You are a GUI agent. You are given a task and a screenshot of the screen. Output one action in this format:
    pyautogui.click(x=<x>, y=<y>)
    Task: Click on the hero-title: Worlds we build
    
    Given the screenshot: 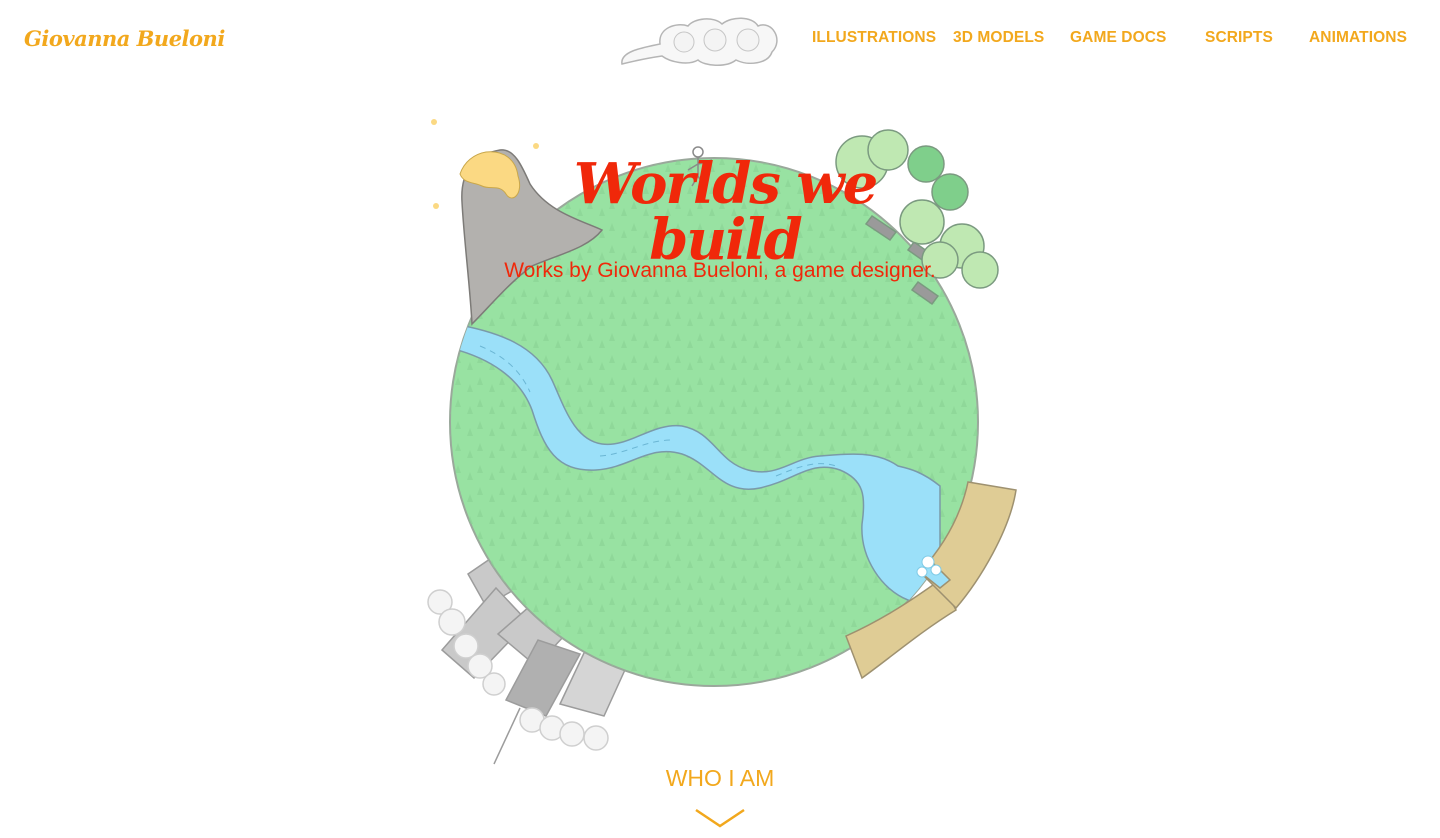 What is the action you would take?
    pyautogui.click(x=725, y=212)
    